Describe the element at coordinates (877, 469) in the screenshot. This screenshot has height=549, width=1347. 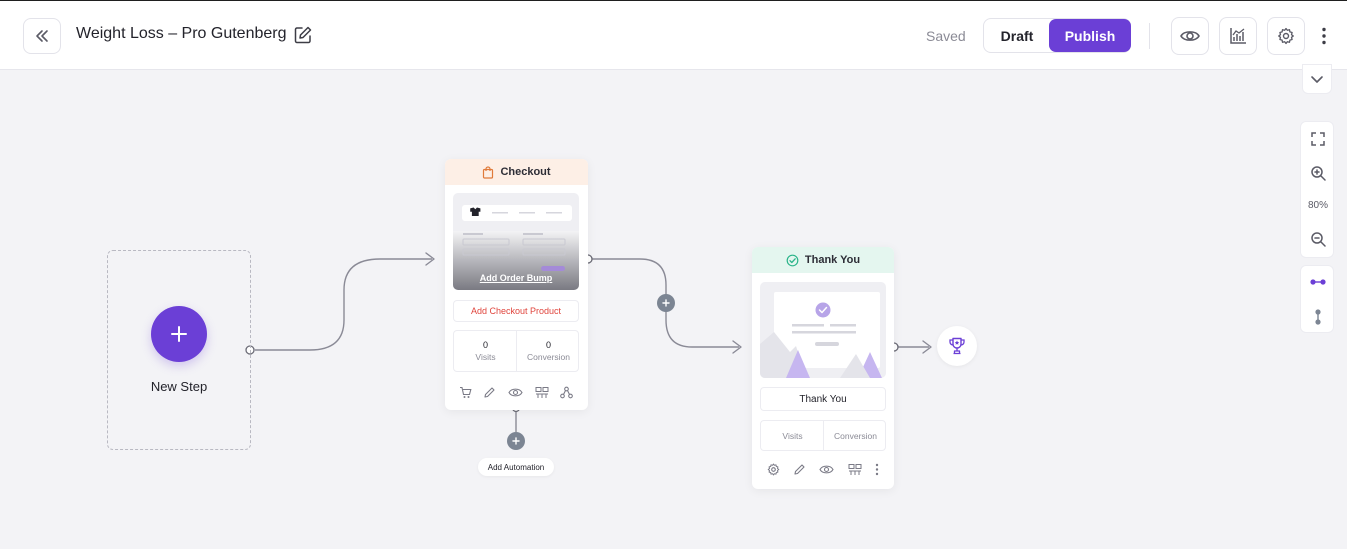
I see `kebab-icon` at that location.